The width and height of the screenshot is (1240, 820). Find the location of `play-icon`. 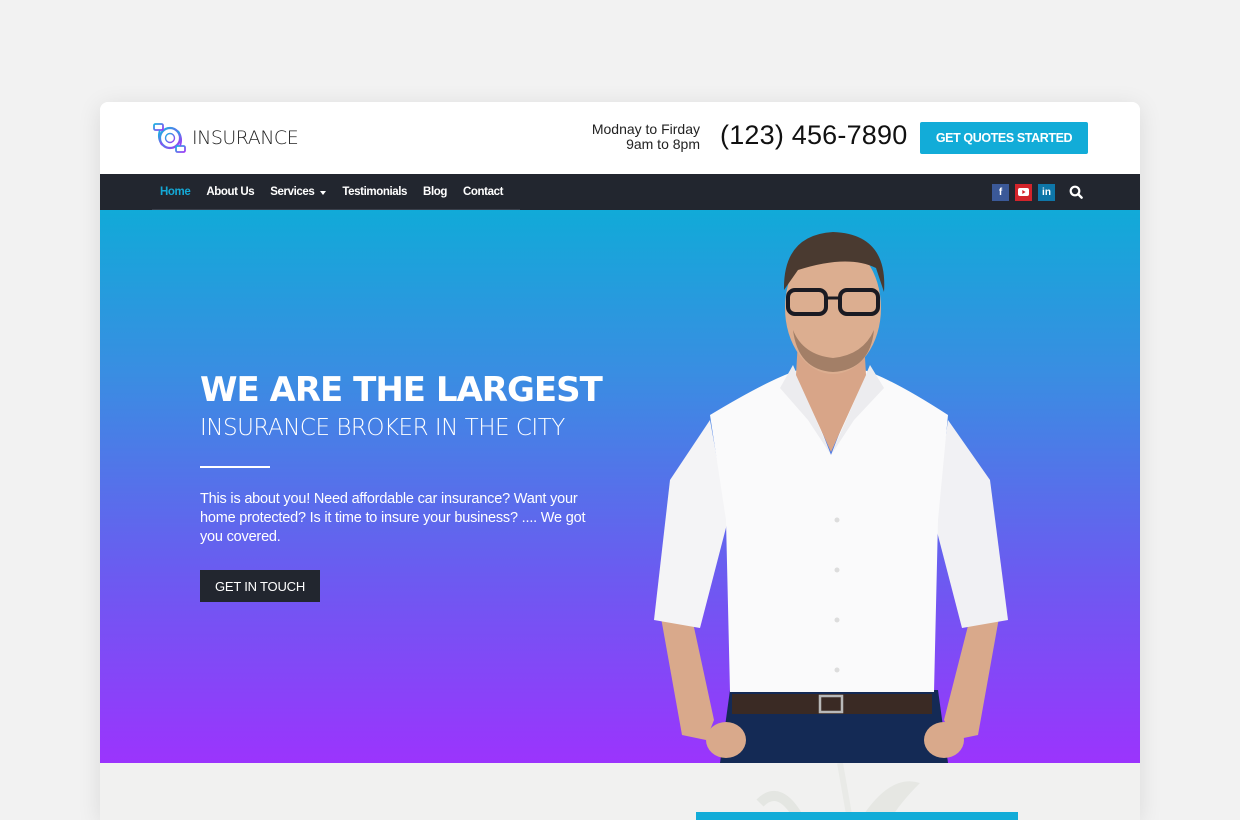

play-icon is located at coordinates (1023, 192).